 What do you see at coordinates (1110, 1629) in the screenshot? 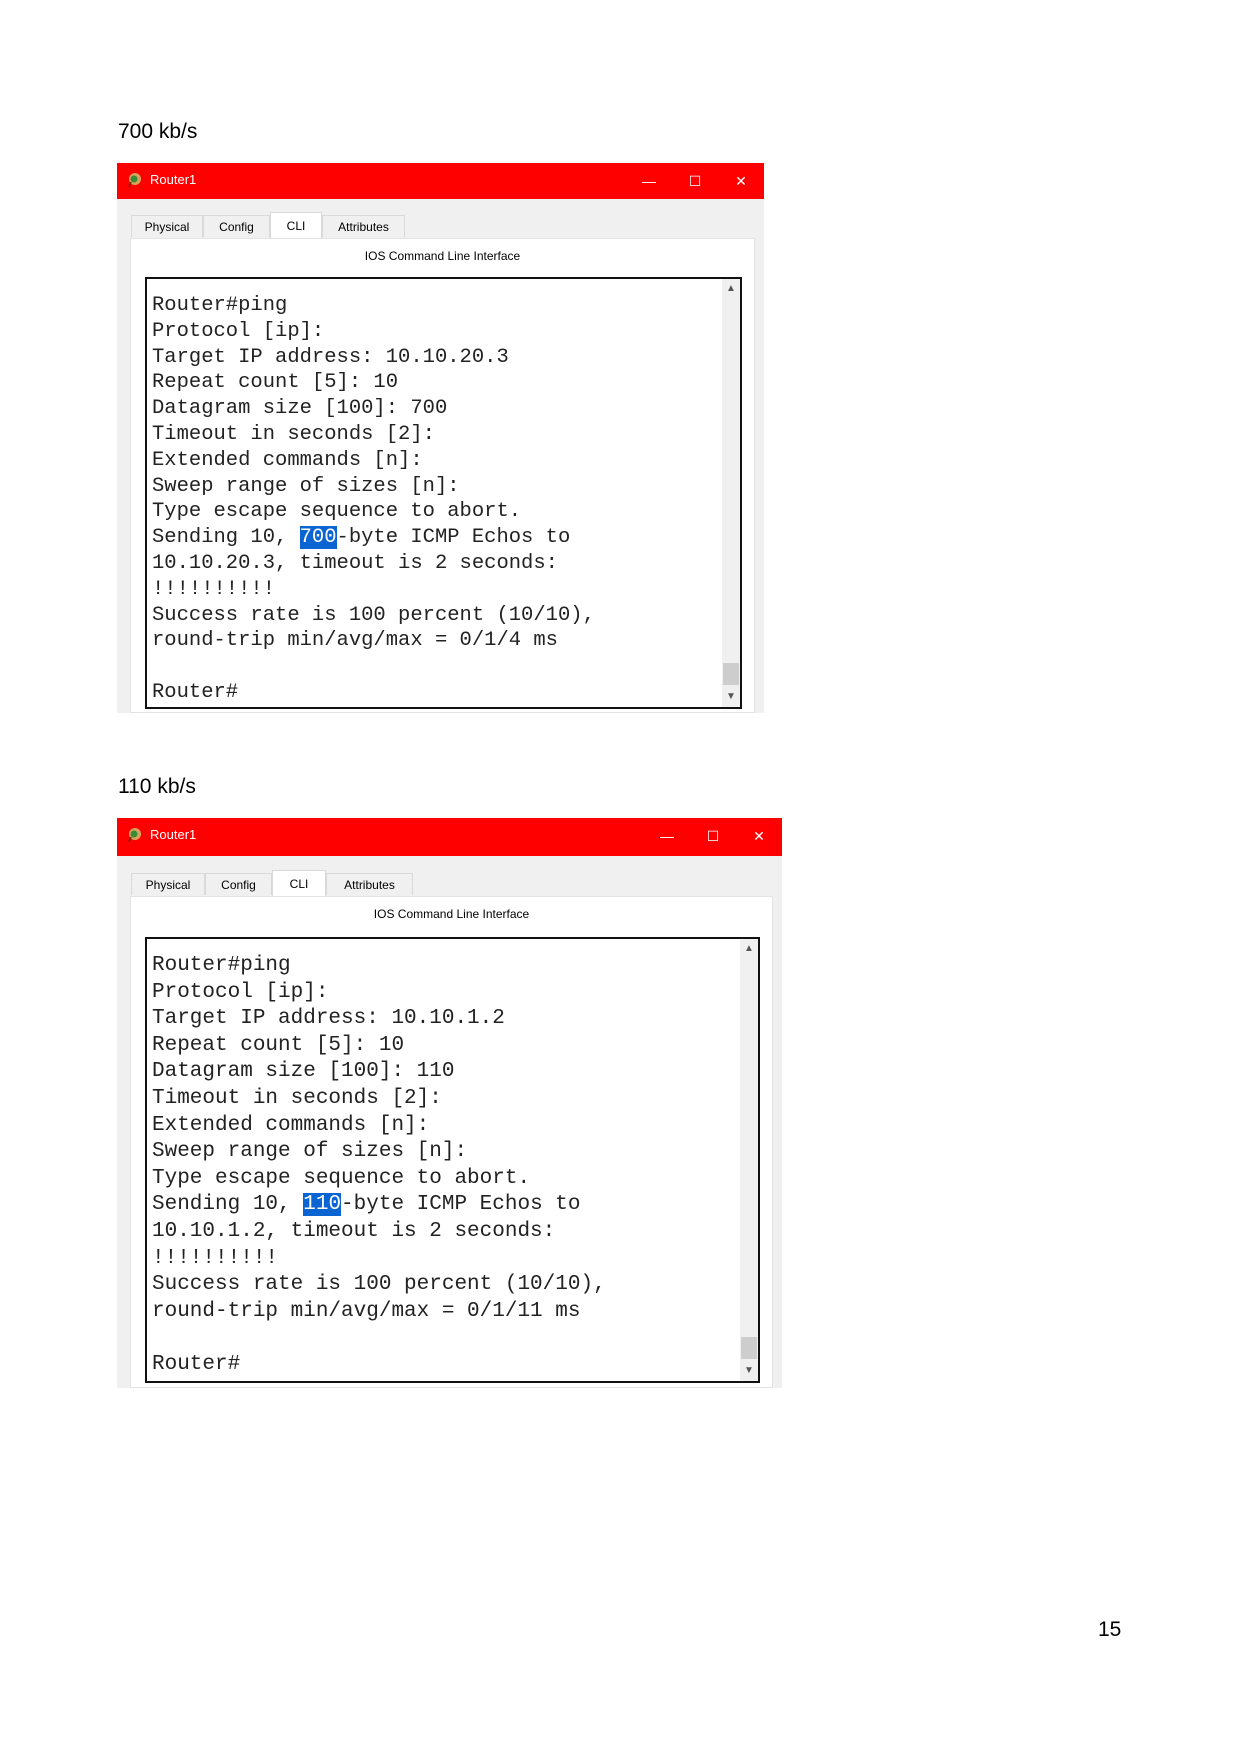
I see `page-number: 15` at bounding box center [1110, 1629].